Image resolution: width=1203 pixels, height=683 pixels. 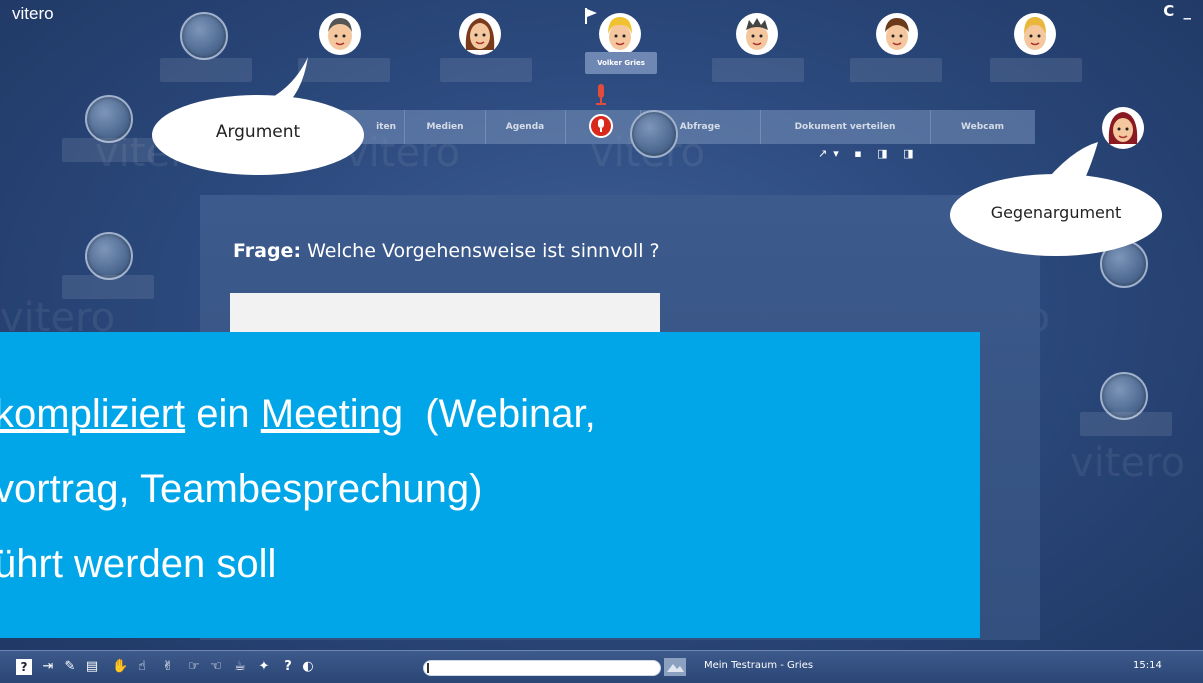 What do you see at coordinates (48, 667) in the screenshot?
I see `enter-icon: ⇥` at bounding box center [48, 667].